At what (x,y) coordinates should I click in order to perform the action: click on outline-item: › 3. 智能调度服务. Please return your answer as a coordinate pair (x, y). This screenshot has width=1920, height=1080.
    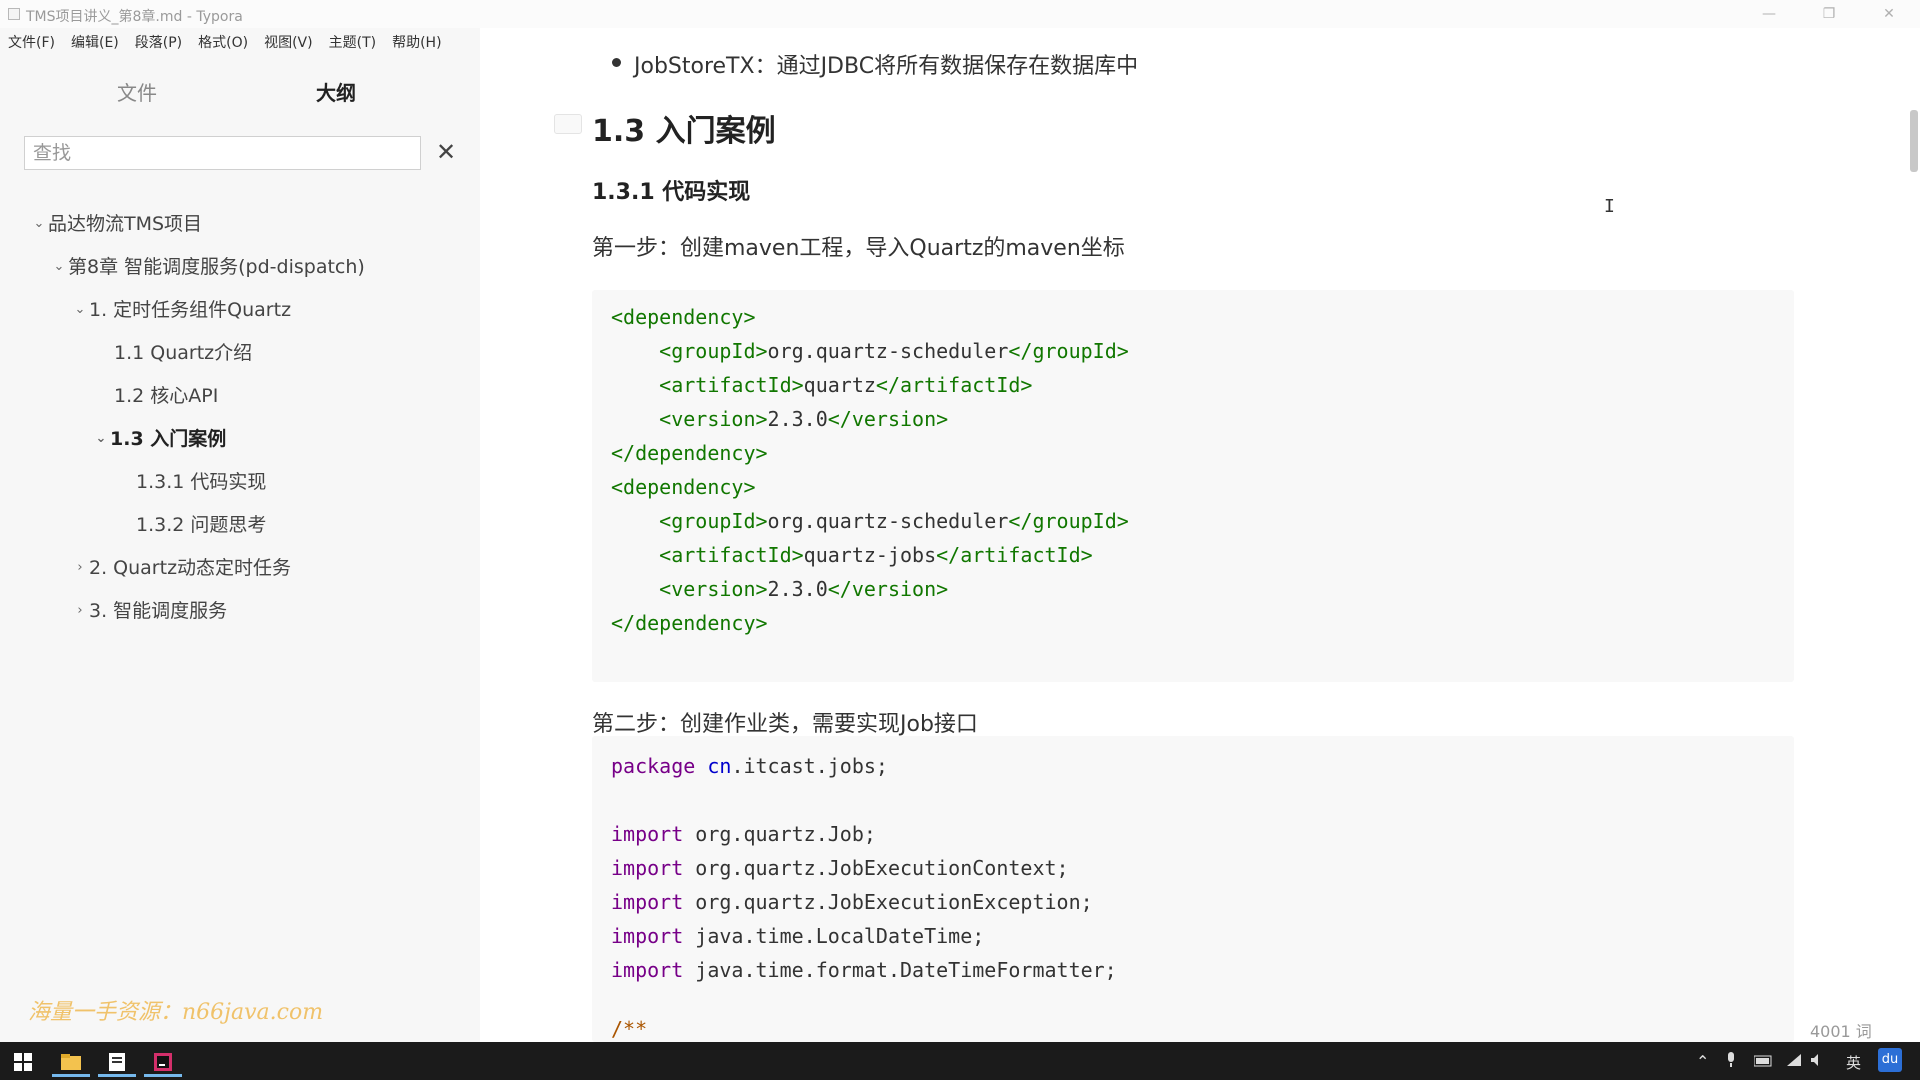
    Looking at the image, I should click on (149, 611).